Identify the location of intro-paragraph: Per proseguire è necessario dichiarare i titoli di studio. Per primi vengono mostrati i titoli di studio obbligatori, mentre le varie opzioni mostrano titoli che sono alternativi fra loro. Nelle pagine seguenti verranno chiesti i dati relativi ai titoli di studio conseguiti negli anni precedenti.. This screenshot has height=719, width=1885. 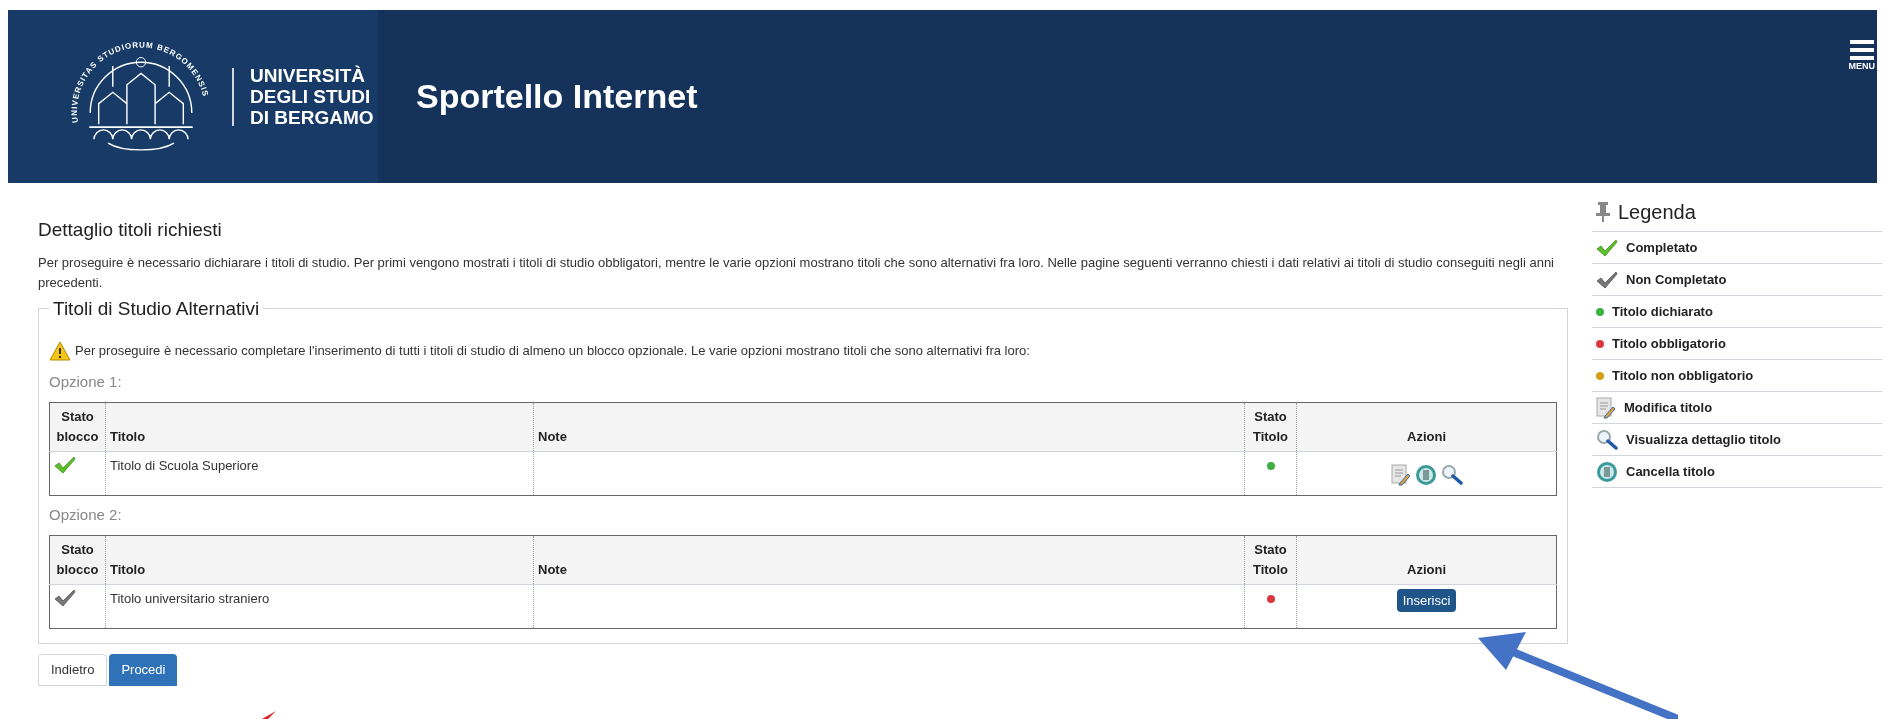
(796, 272).